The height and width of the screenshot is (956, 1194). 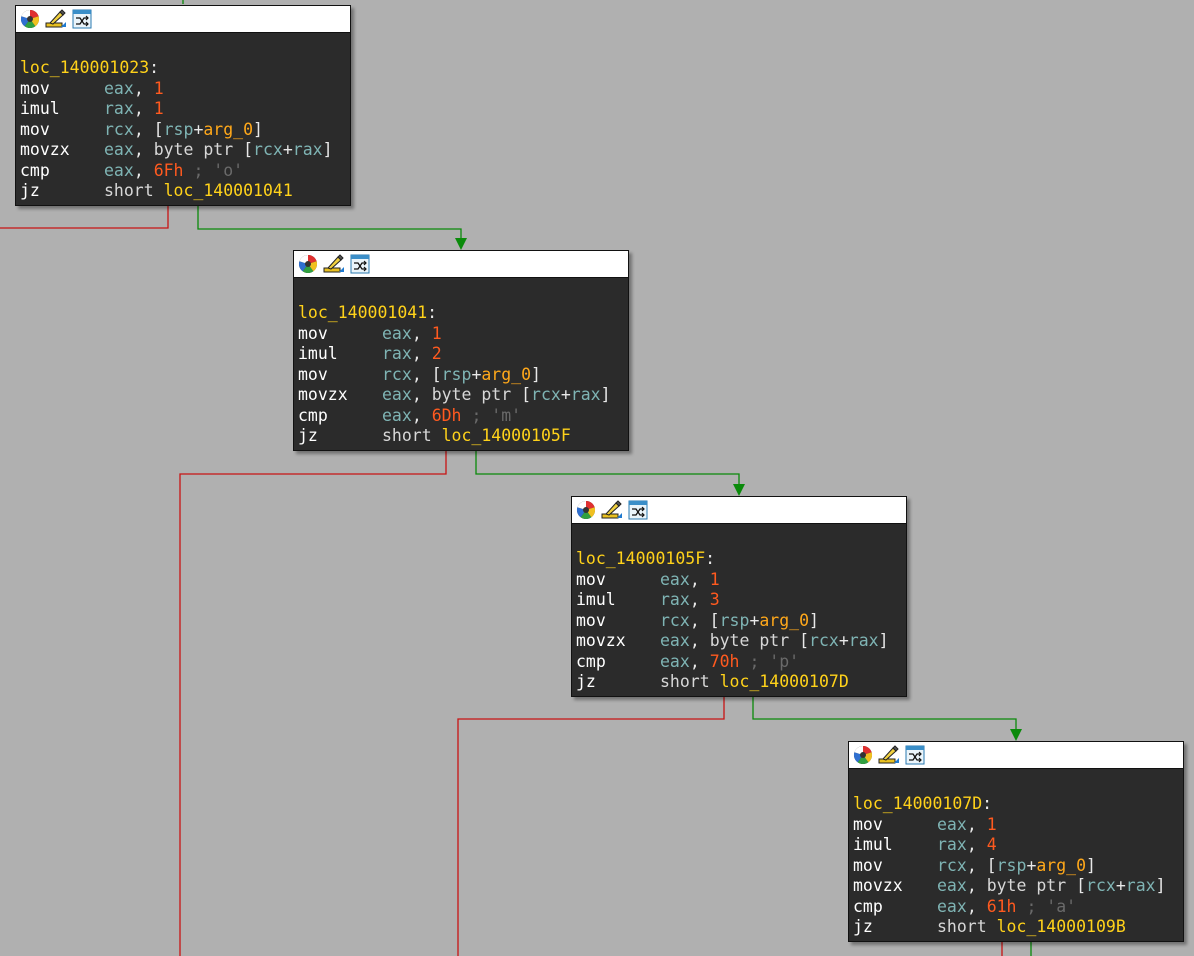 I want to click on operand-immediate: 6Fh, so click(x=169, y=170).